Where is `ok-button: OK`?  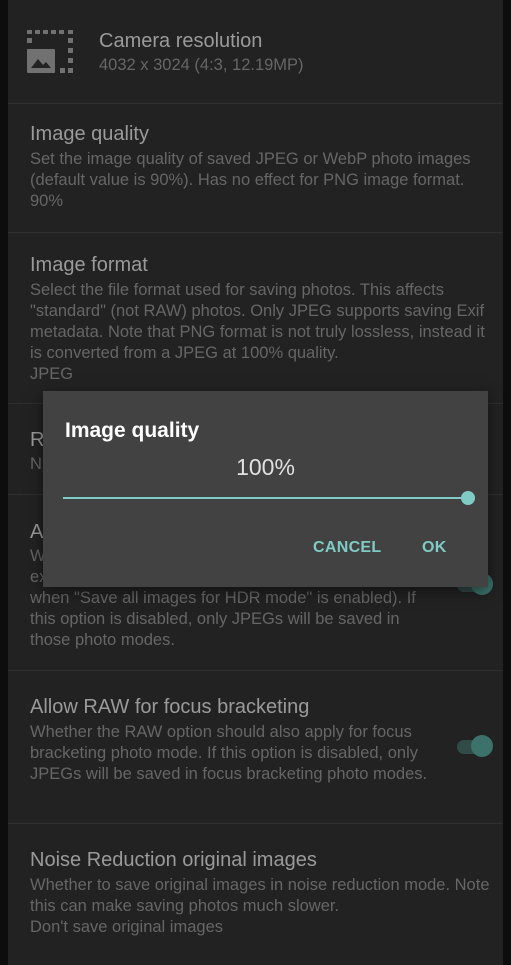
ok-button: OK is located at coordinates (434, 548).